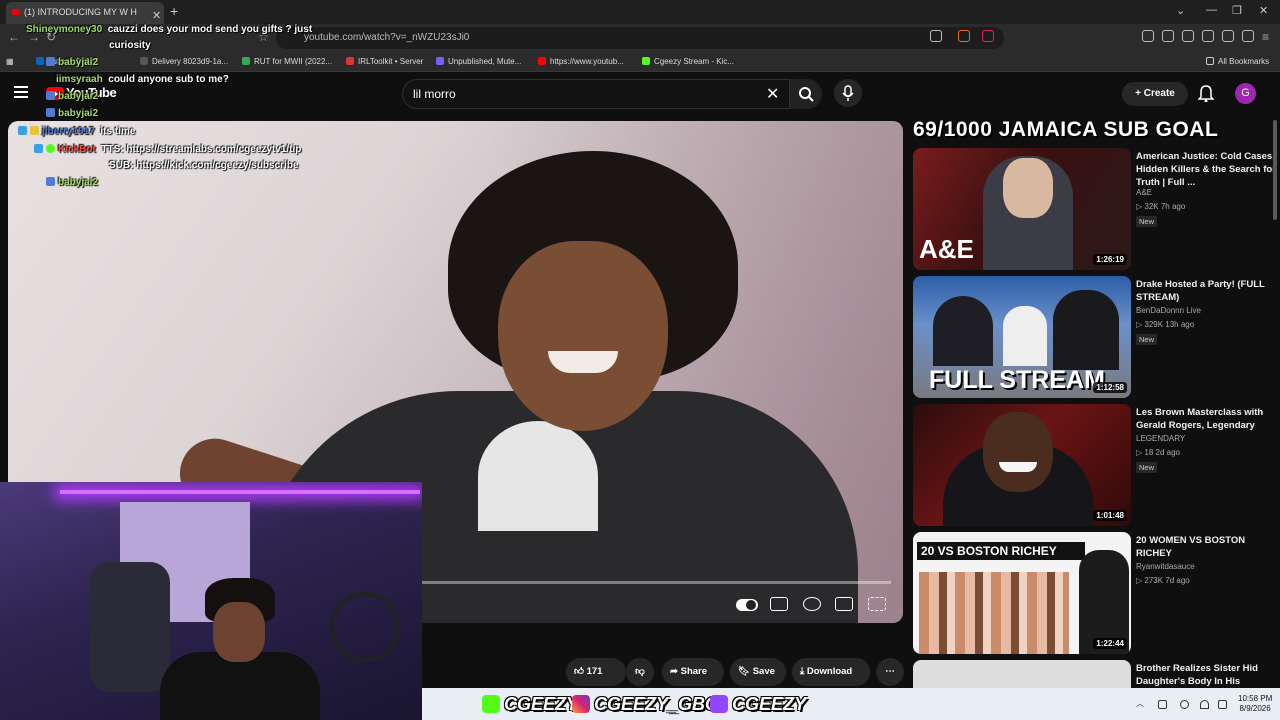 The width and height of the screenshot is (1280, 720). I want to click on instagram-handle: CGEEZY_GBC, so click(645, 704).